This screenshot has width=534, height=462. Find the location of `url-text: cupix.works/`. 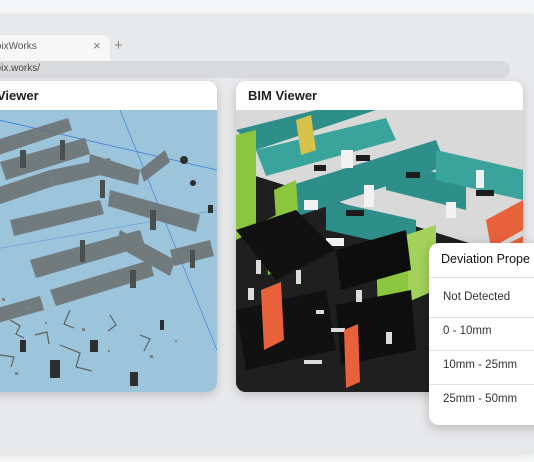

url-text: cupix.works/ is located at coordinates (20, 68).